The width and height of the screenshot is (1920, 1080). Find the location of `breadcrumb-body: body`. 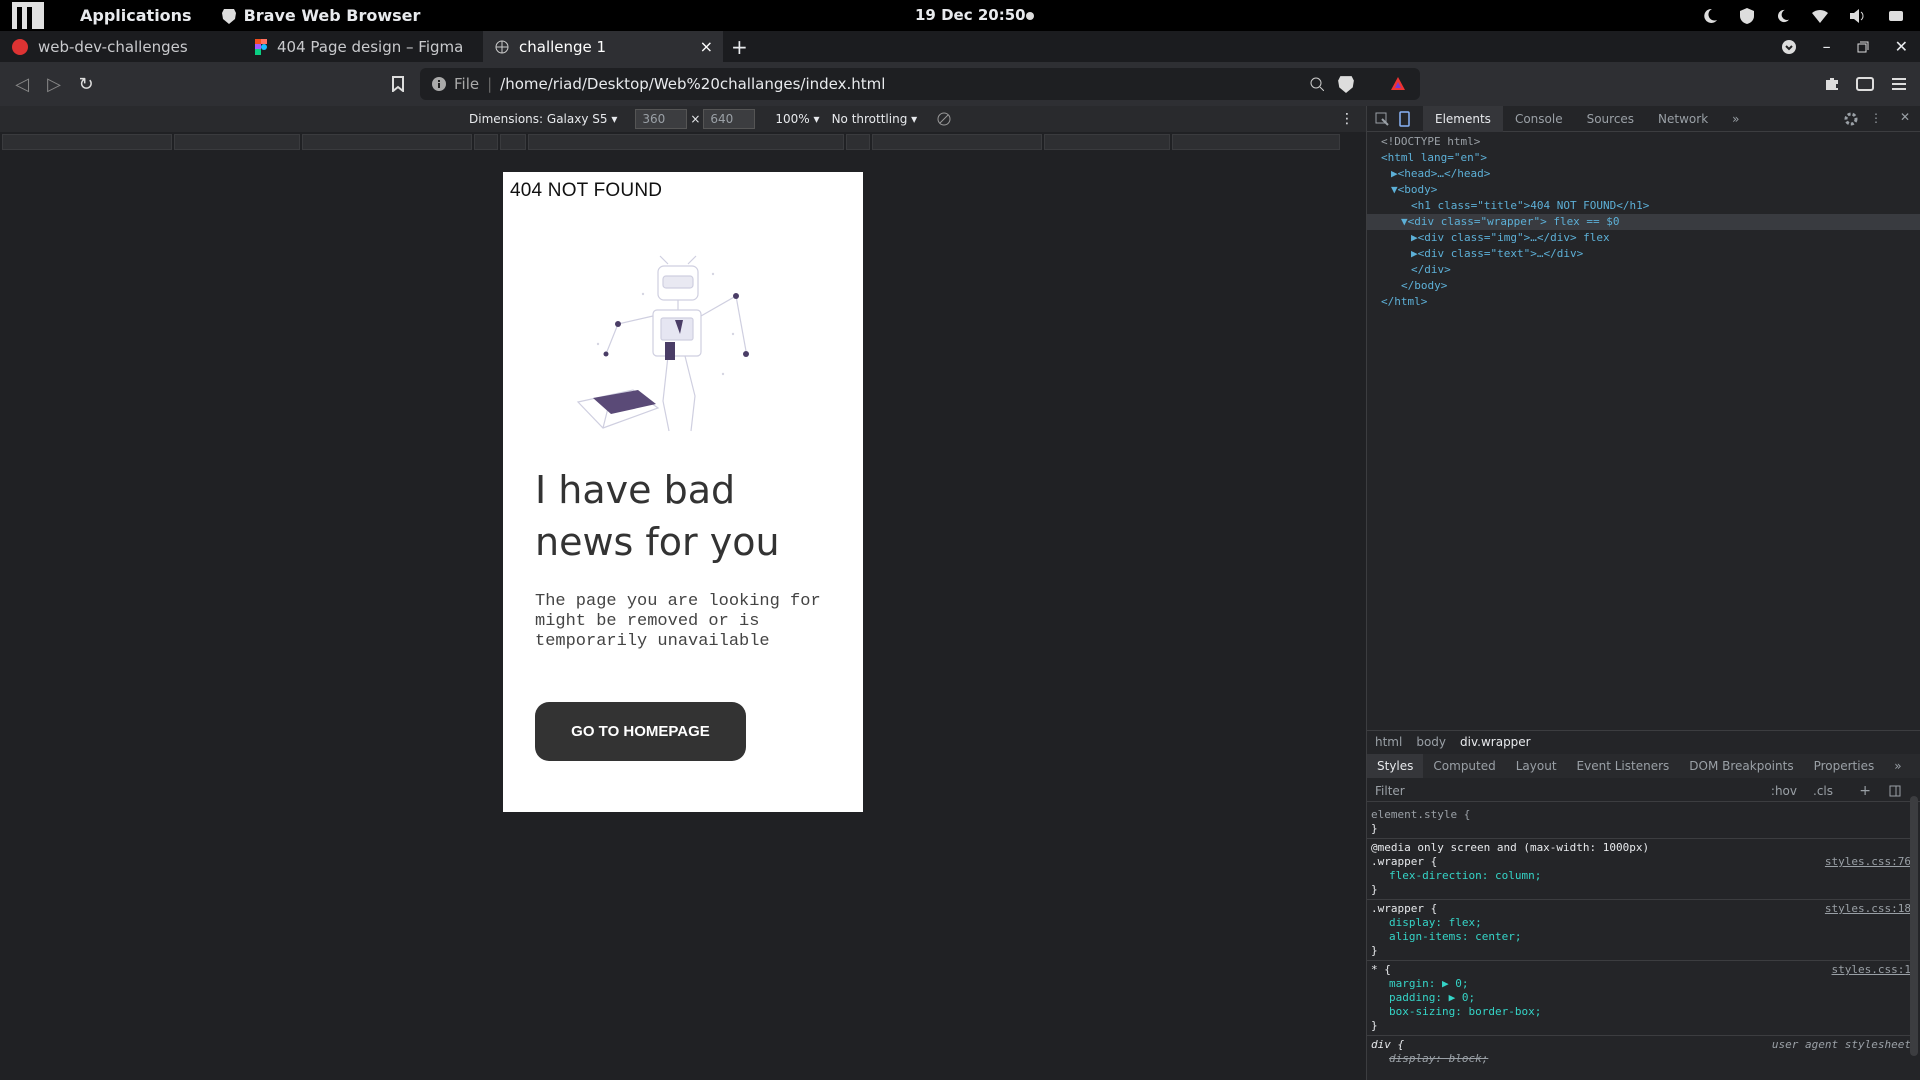

breadcrumb-body: body is located at coordinates (1431, 742).